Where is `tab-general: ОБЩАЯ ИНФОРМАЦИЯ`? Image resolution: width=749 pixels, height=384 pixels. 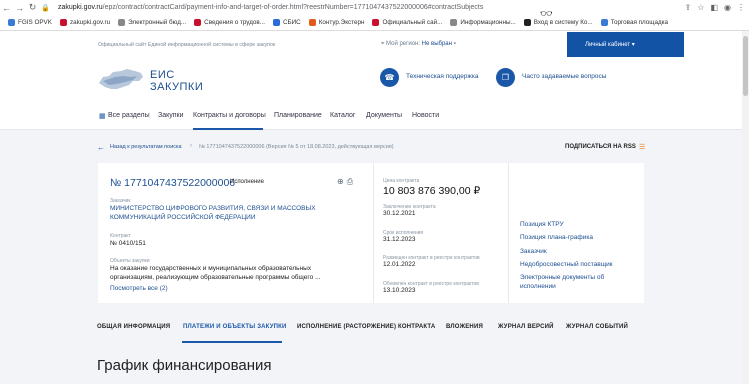 tab-general: ОБЩАЯ ИНФОРМАЦИЯ is located at coordinates (133, 327).